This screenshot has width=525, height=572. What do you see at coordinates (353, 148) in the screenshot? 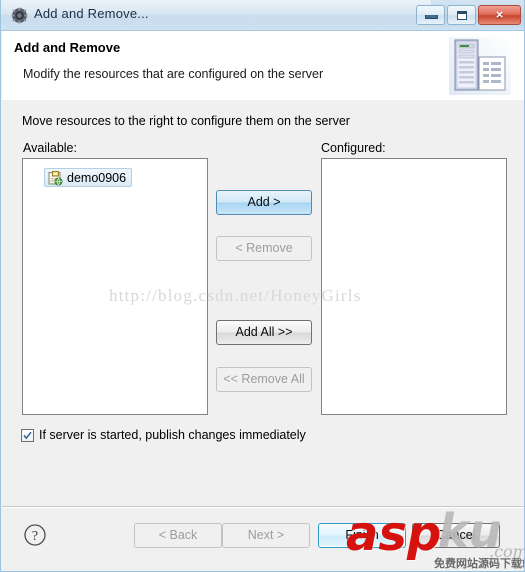
I see `configured-label: Configured:` at bounding box center [353, 148].